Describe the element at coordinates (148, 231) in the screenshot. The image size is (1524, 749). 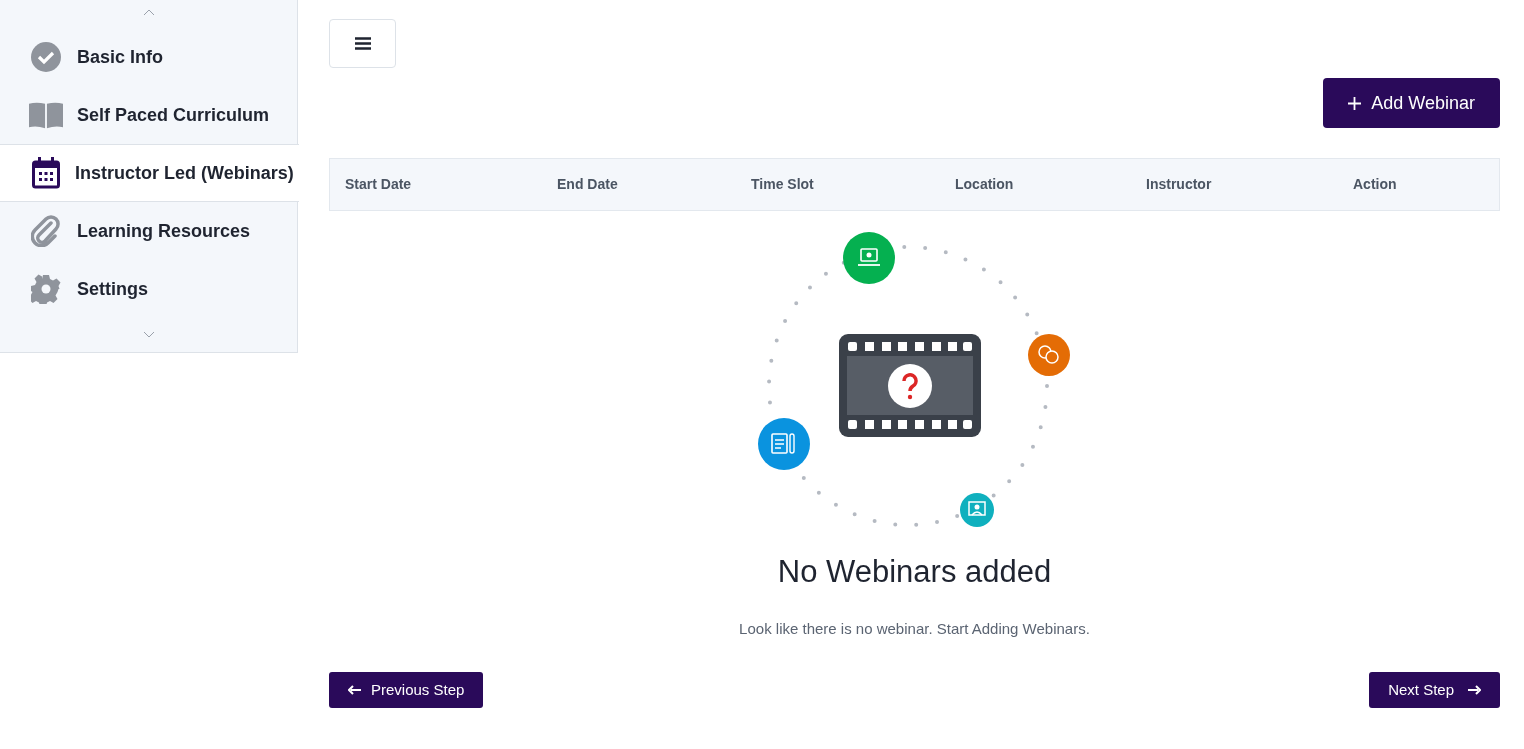
I see `sidebar-item: Learning Resources` at that location.